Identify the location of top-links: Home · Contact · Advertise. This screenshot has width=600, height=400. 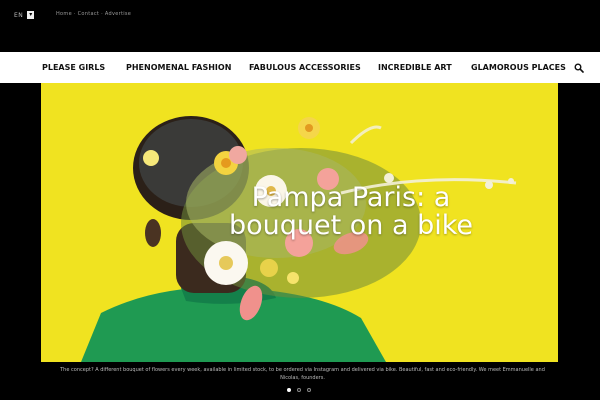
(93, 14).